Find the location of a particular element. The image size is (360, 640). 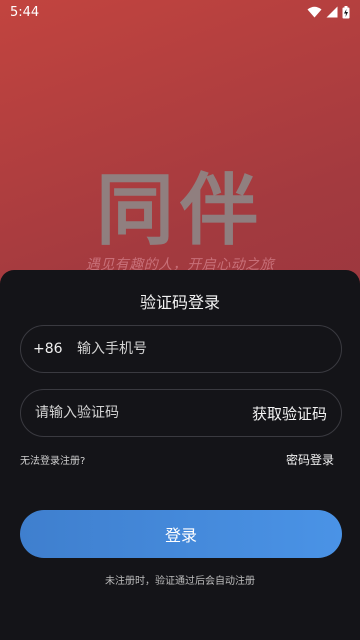

code-field: 获取验证码 is located at coordinates (181, 413).